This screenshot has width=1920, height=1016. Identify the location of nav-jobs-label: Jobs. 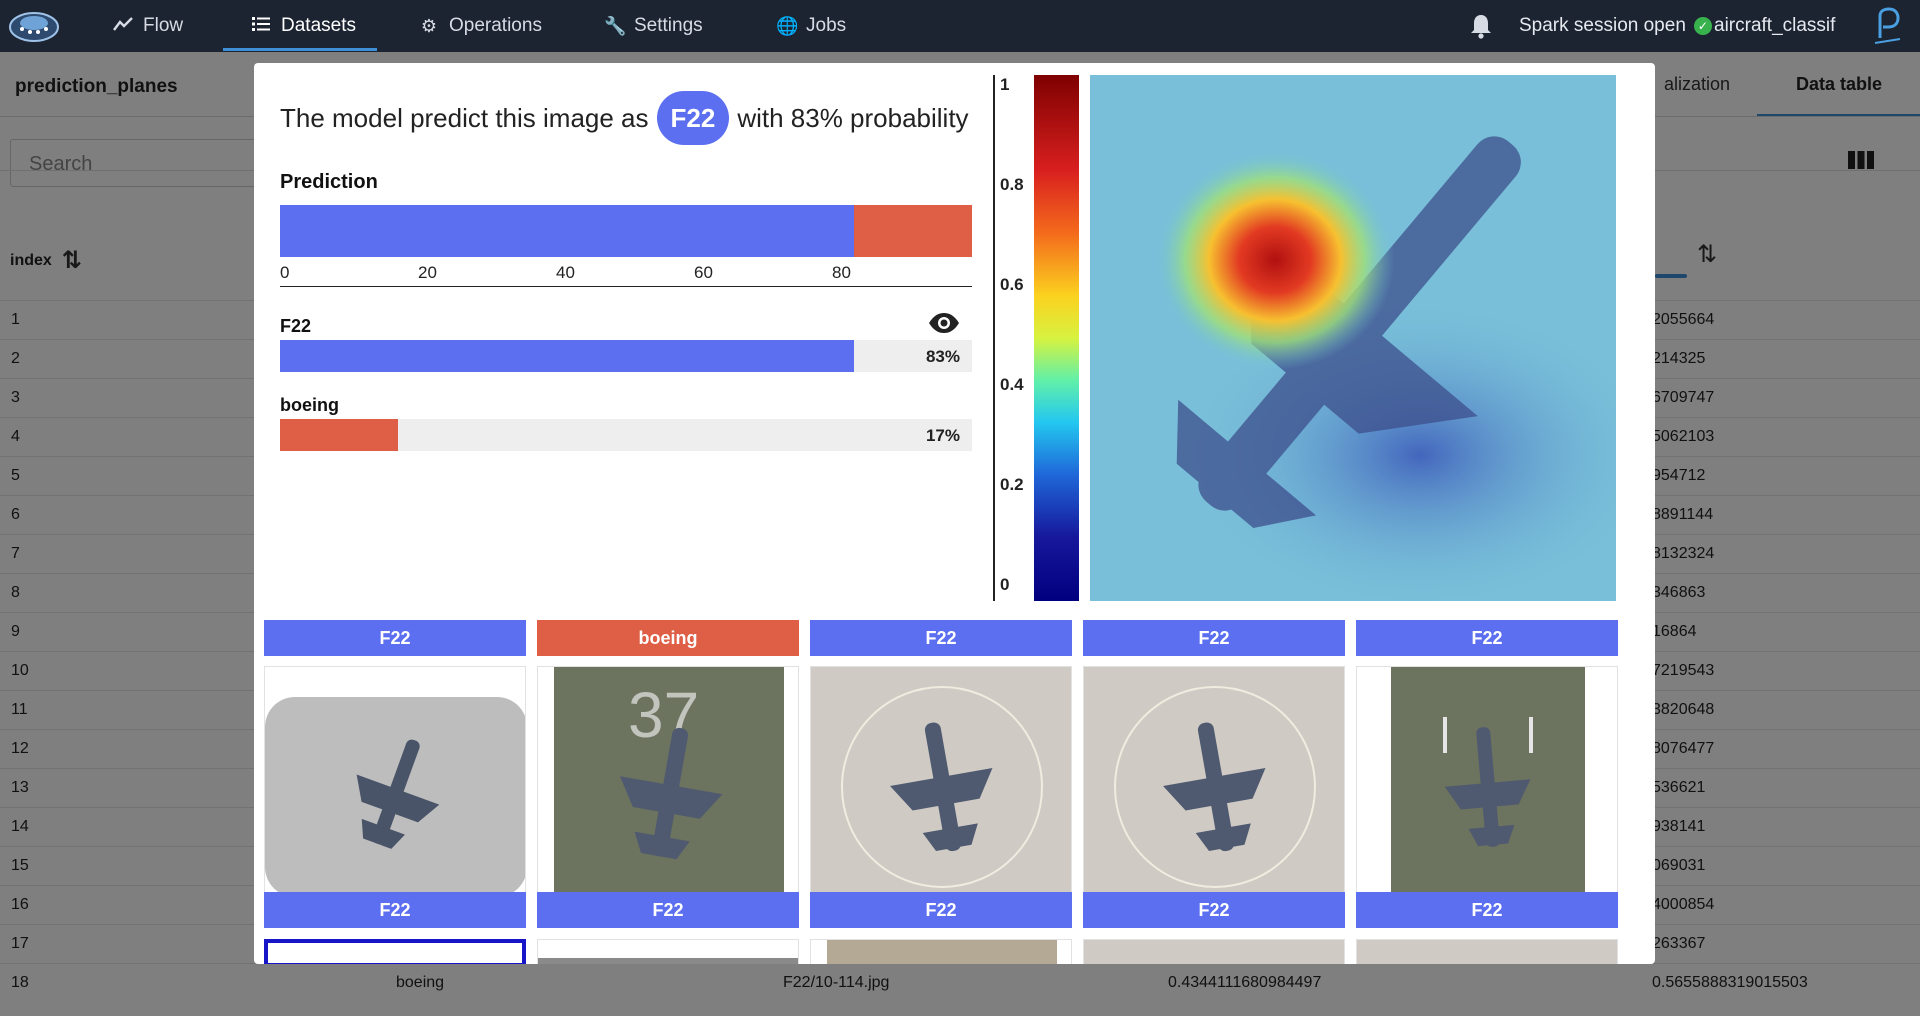
(826, 25).